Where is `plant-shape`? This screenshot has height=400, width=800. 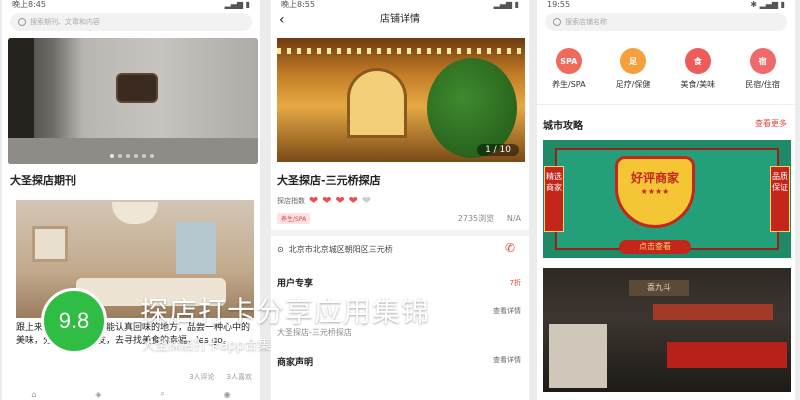
plant-shape is located at coordinates (472, 108).